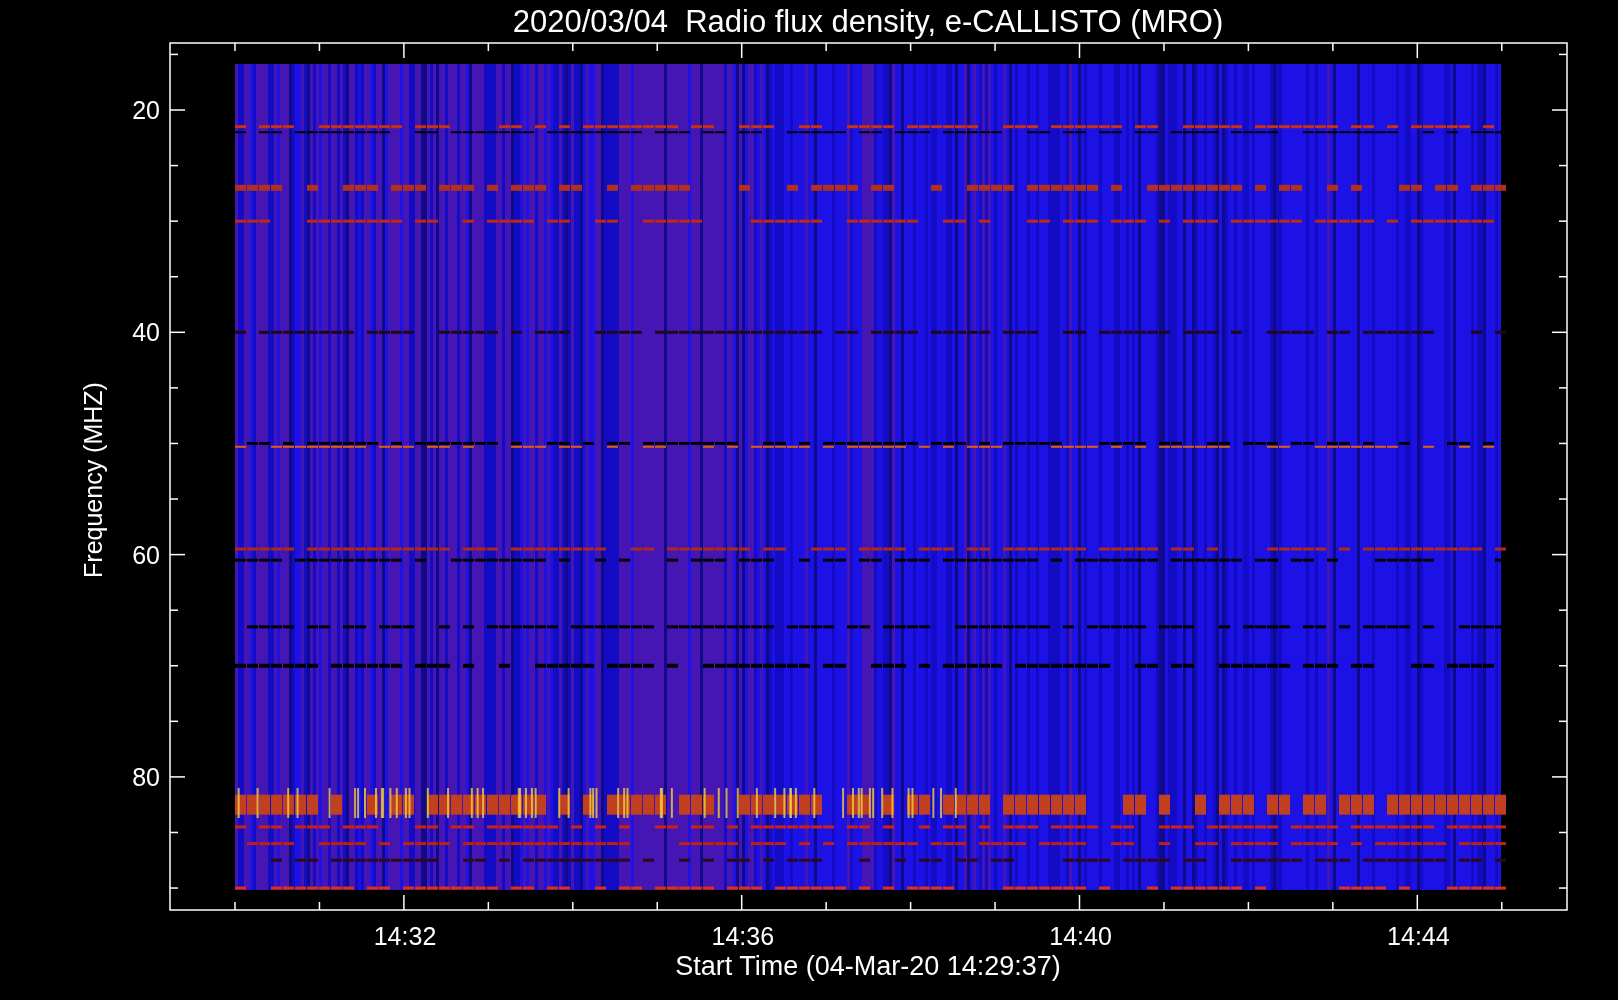 This screenshot has height=1000, width=1618. Describe the element at coordinates (1418, 936) in the screenshot. I see `x-tick-label: 14:44` at that location.